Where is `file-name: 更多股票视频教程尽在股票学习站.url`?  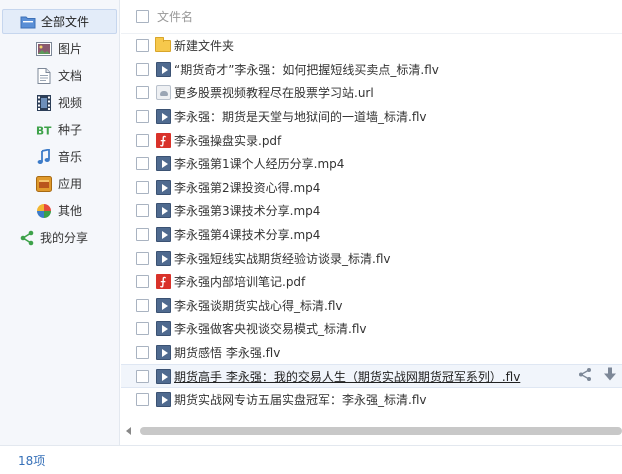
file-name: 更多股票视频教程尽在股票学习站.url is located at coordinates (274, 92).